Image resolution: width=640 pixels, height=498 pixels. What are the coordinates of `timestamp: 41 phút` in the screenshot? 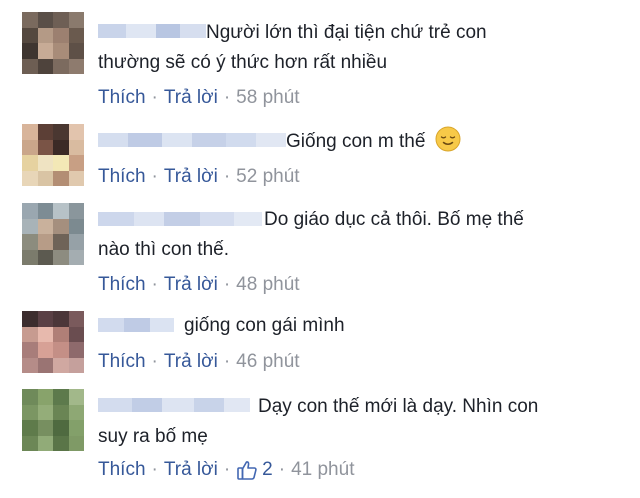 It's located at (322, 470).